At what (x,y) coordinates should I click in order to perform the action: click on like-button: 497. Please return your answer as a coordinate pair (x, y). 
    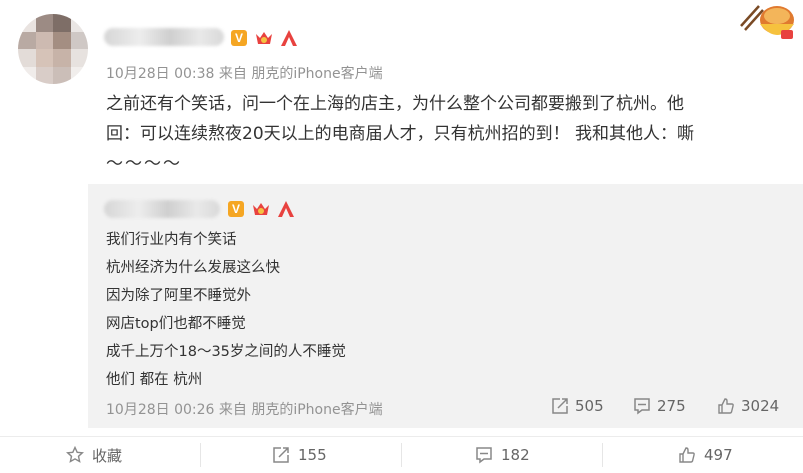
    Looking at the image, I should click on (705, 455).